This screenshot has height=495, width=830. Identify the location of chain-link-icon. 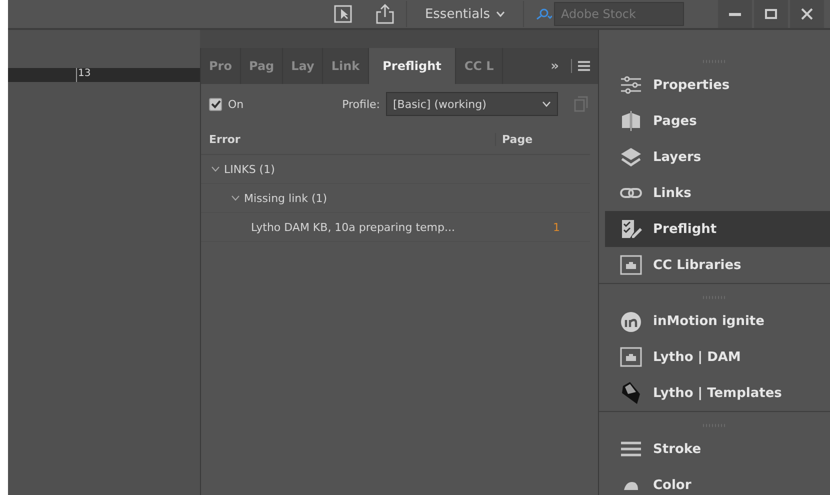
(631, 193).